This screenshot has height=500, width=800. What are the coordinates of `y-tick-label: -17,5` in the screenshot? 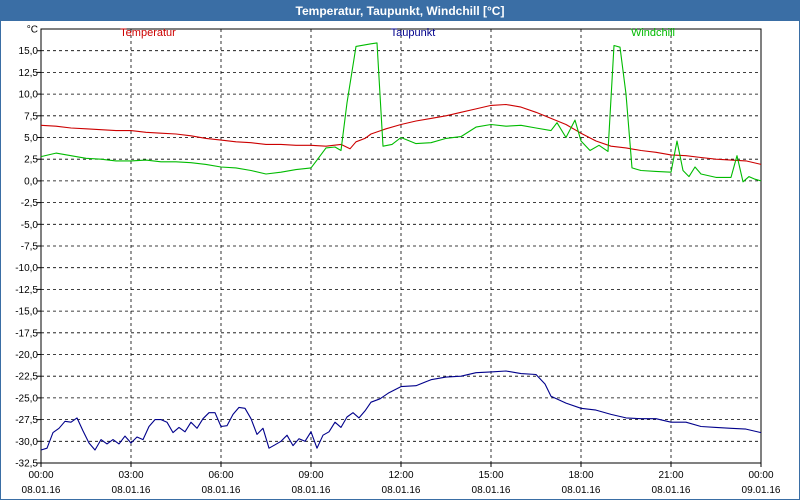 It's located at (26, 333).